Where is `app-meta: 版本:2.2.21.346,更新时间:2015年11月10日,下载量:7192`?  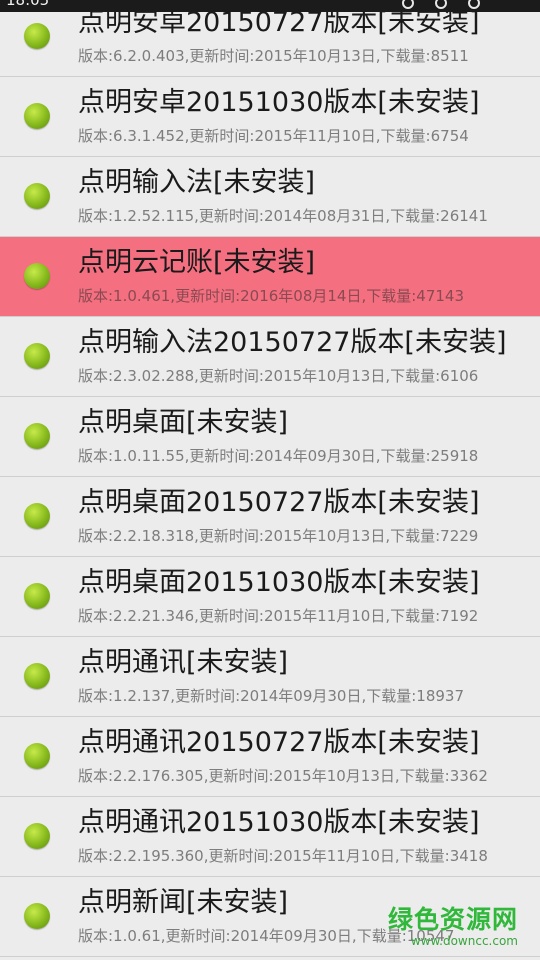
app-meta: 版本:2.2.21.346,更新时间:2015年11月10日,下载量:7192 is located at coordinates (278, 616).